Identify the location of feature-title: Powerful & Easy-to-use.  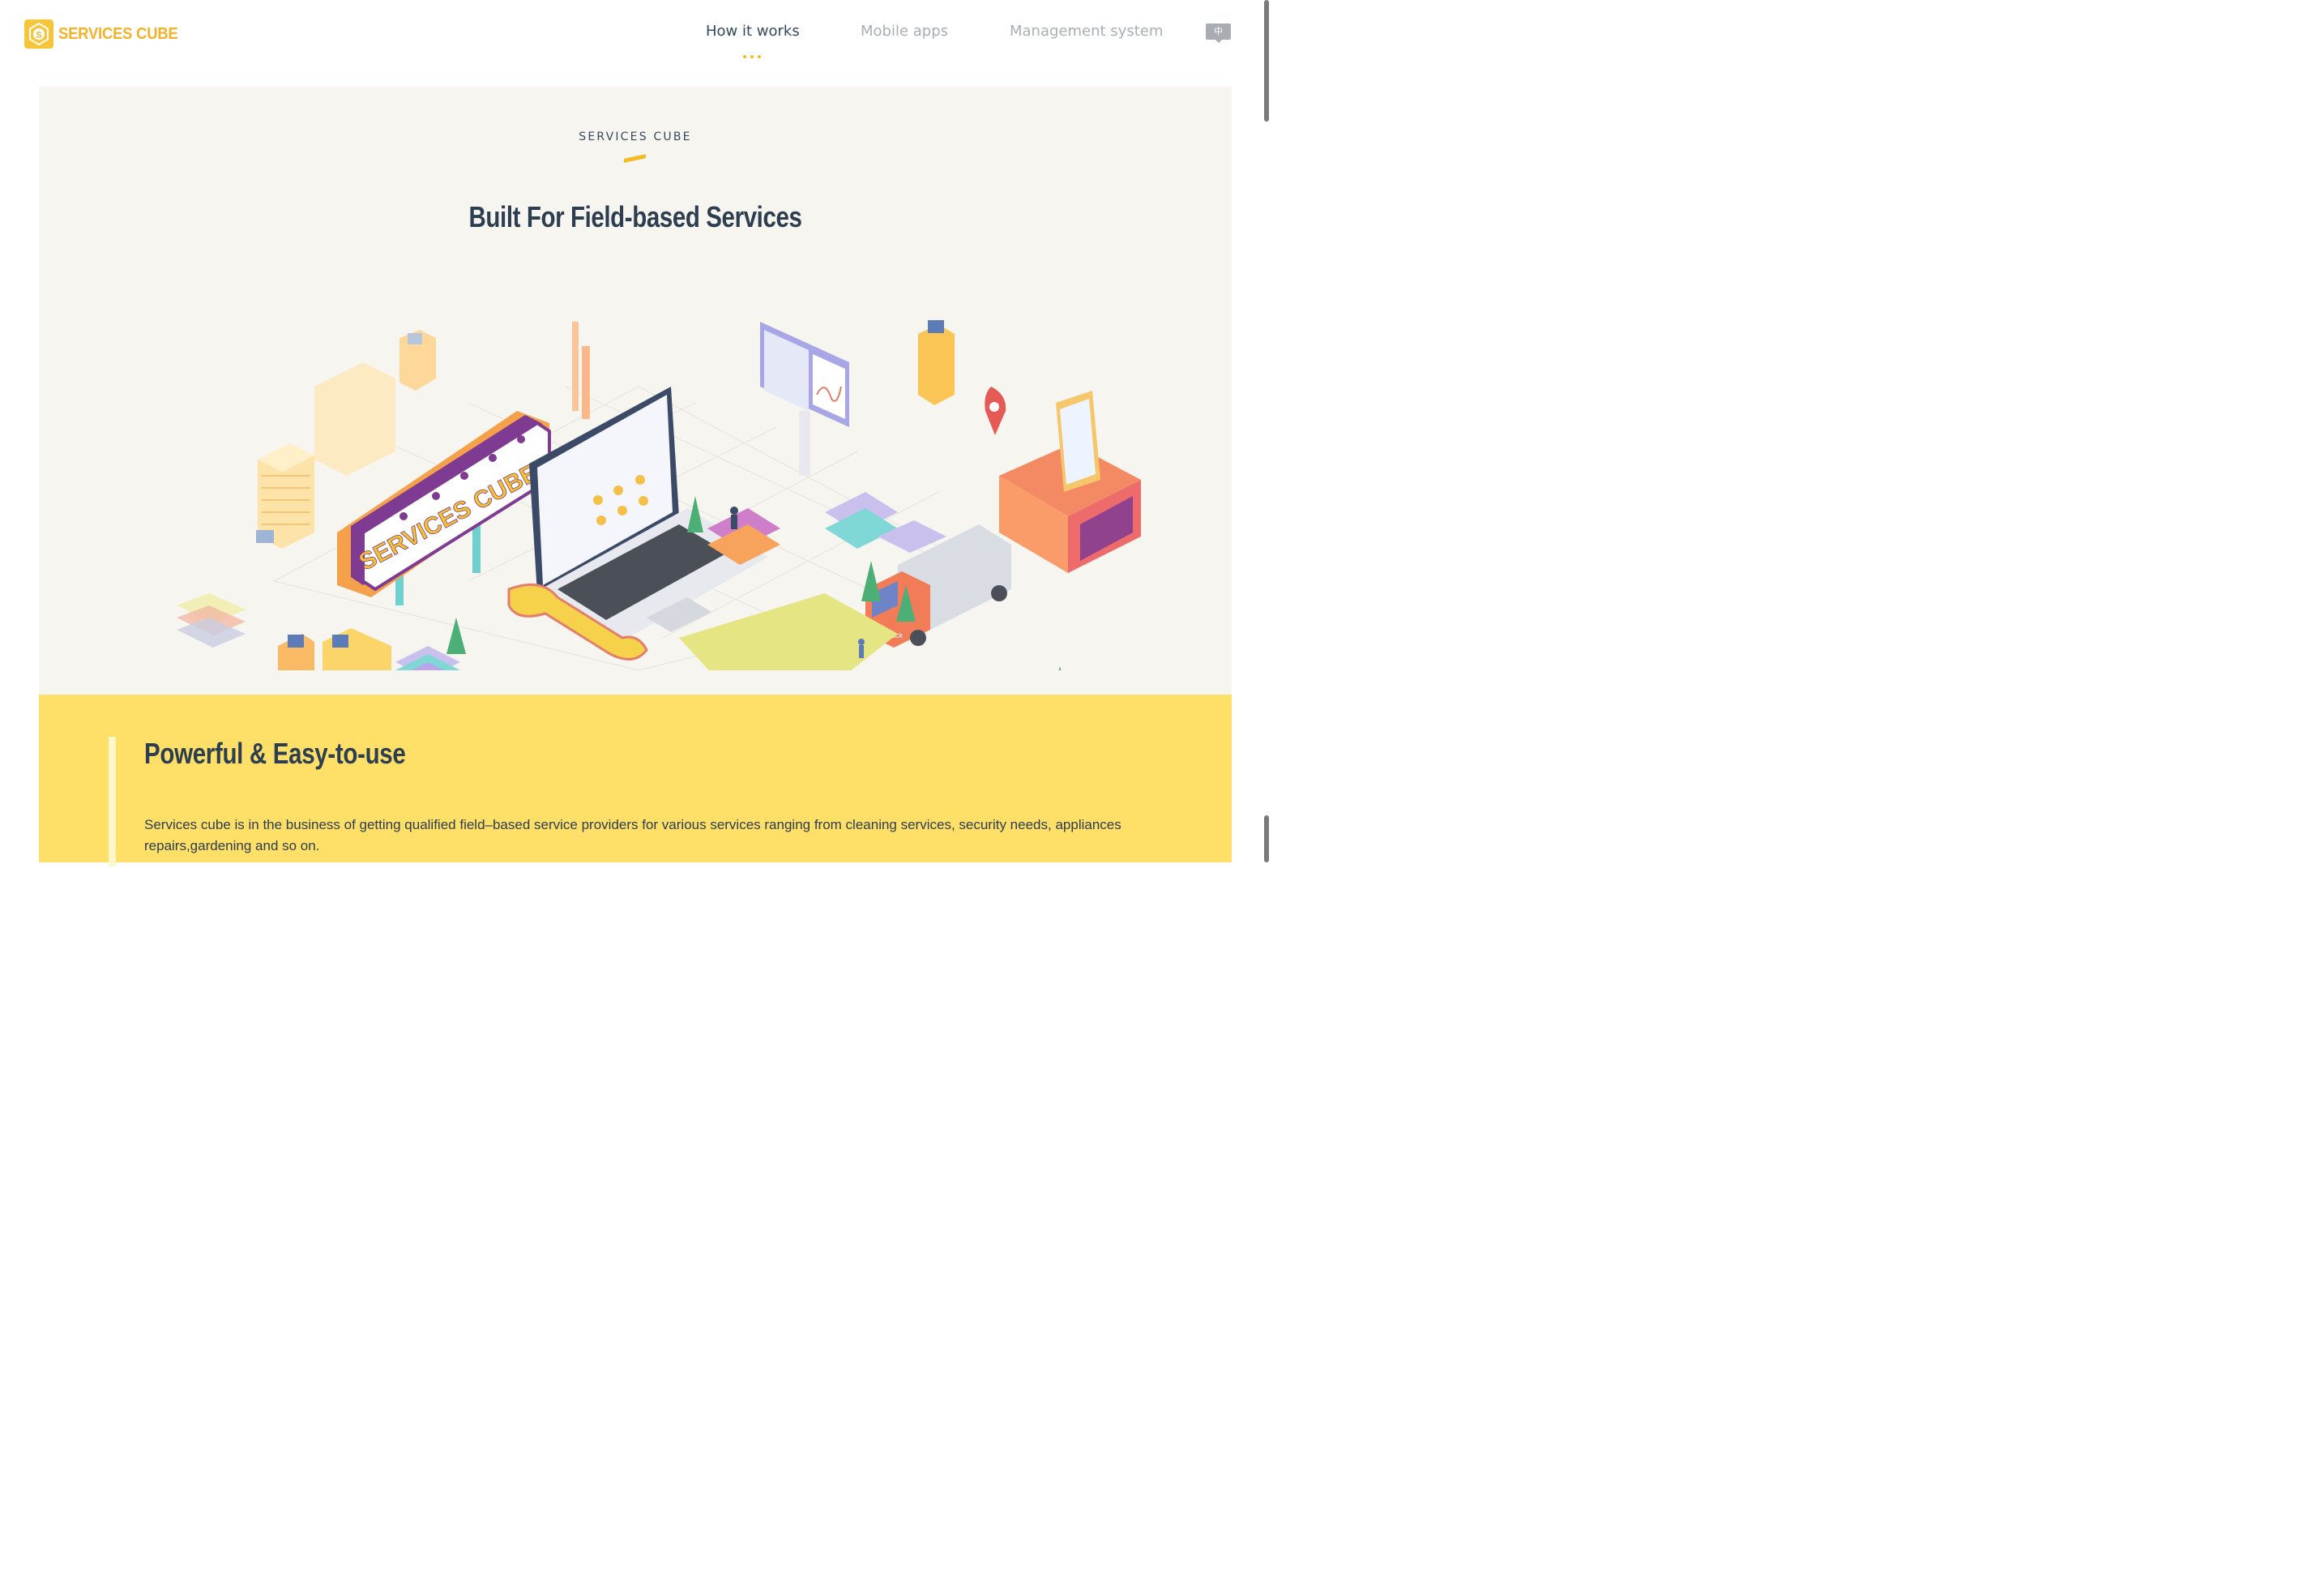
(275, 753).